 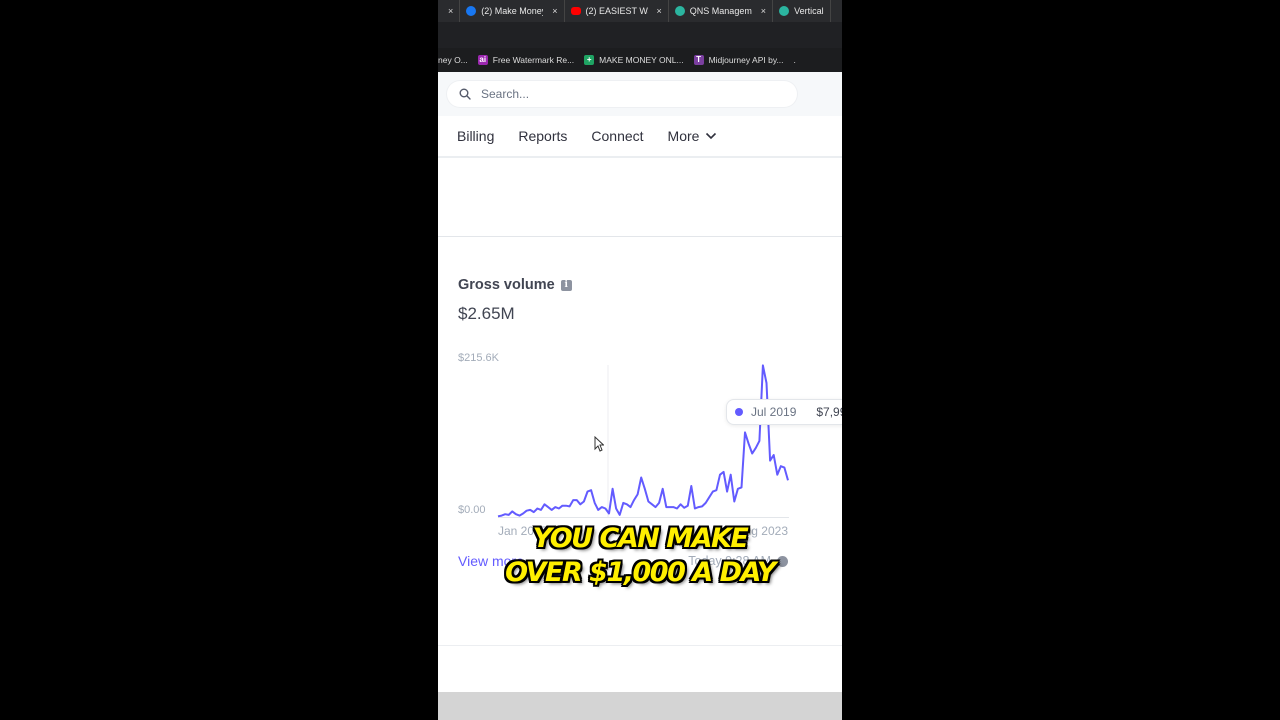 I want to click on browser-tab: QNS Management ×, so click(x=721, y=11).